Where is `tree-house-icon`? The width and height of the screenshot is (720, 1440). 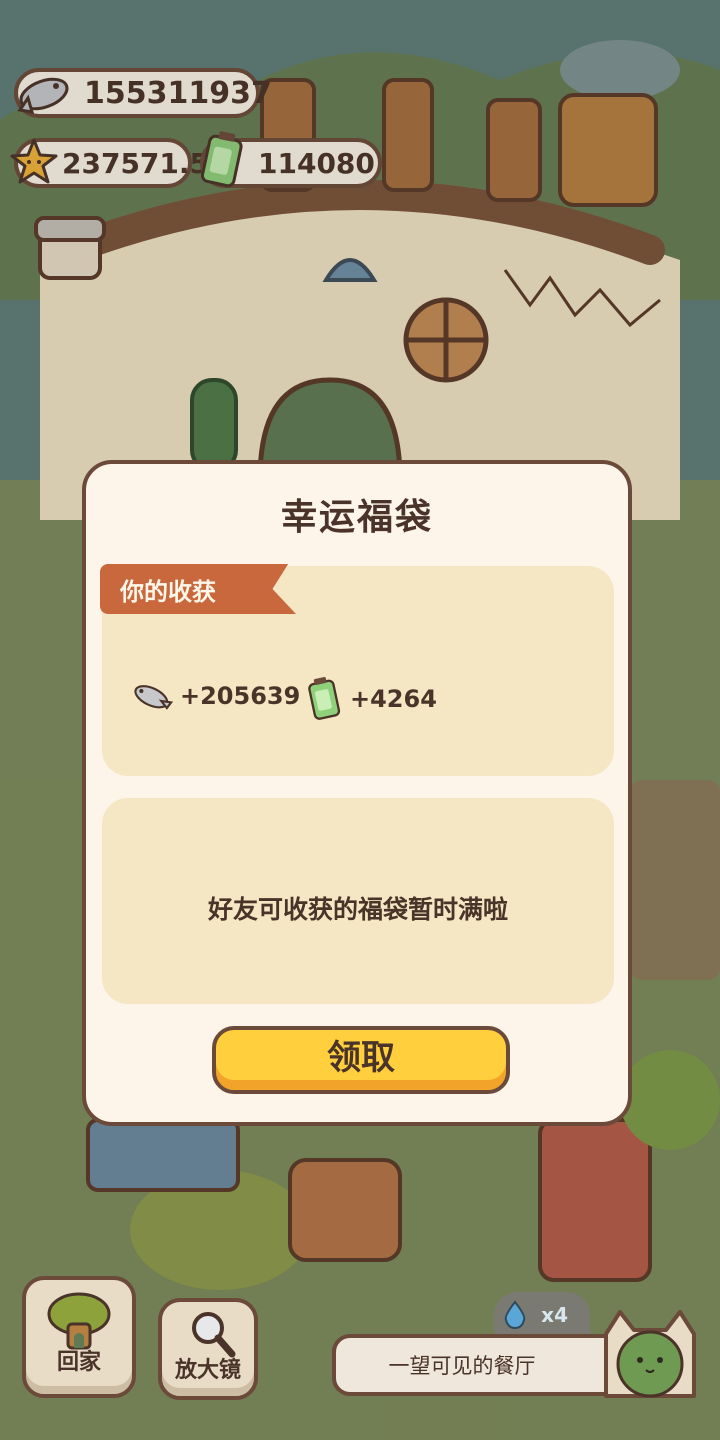
tree-house-icon is located at coordinates (79, 1321).